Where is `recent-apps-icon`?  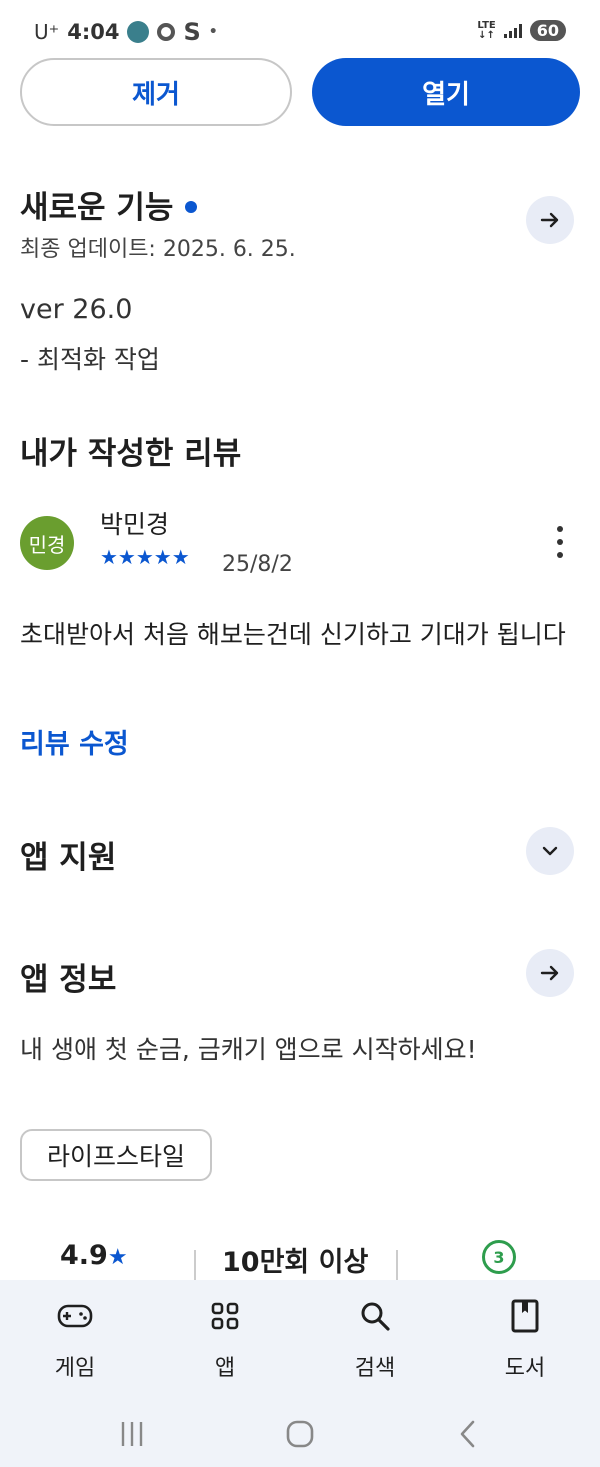
recent-apps-icon is located at coordinates (132, 1434).